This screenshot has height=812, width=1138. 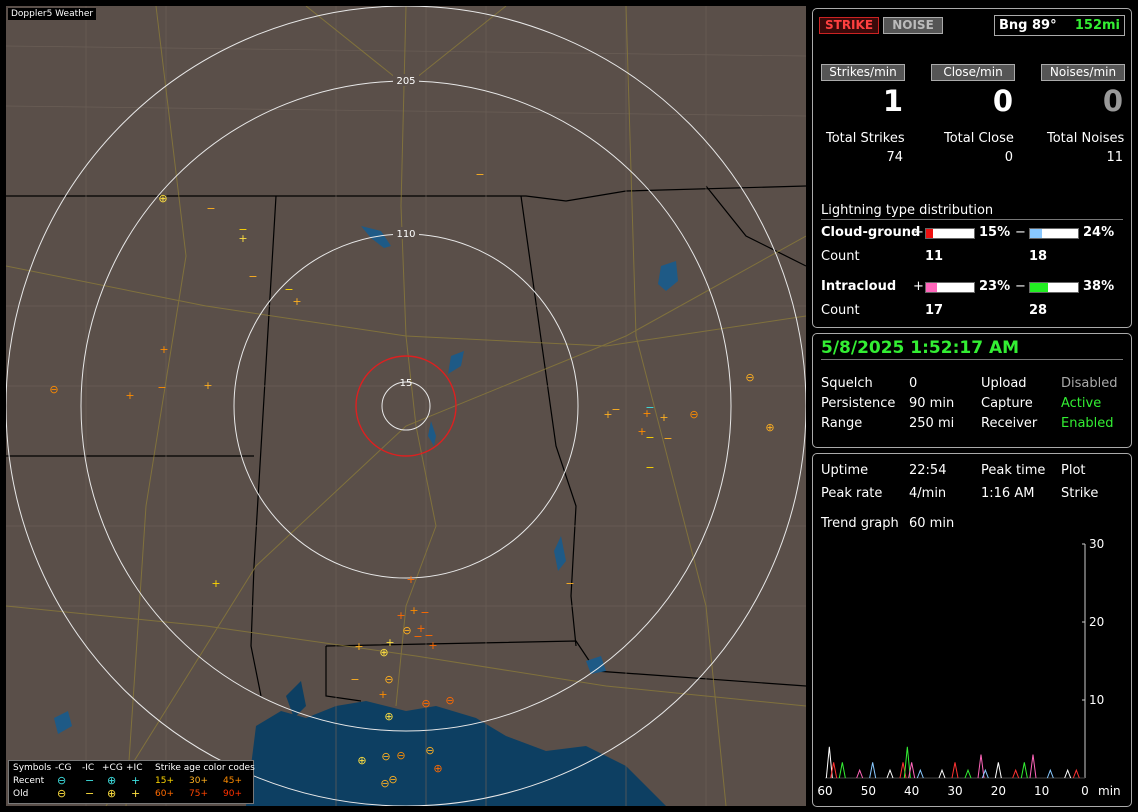 What do you see at coordinates (1009, 423) in the screenshot?
I see `receiver-label: Receiver` at bounding box center [1009, 423].